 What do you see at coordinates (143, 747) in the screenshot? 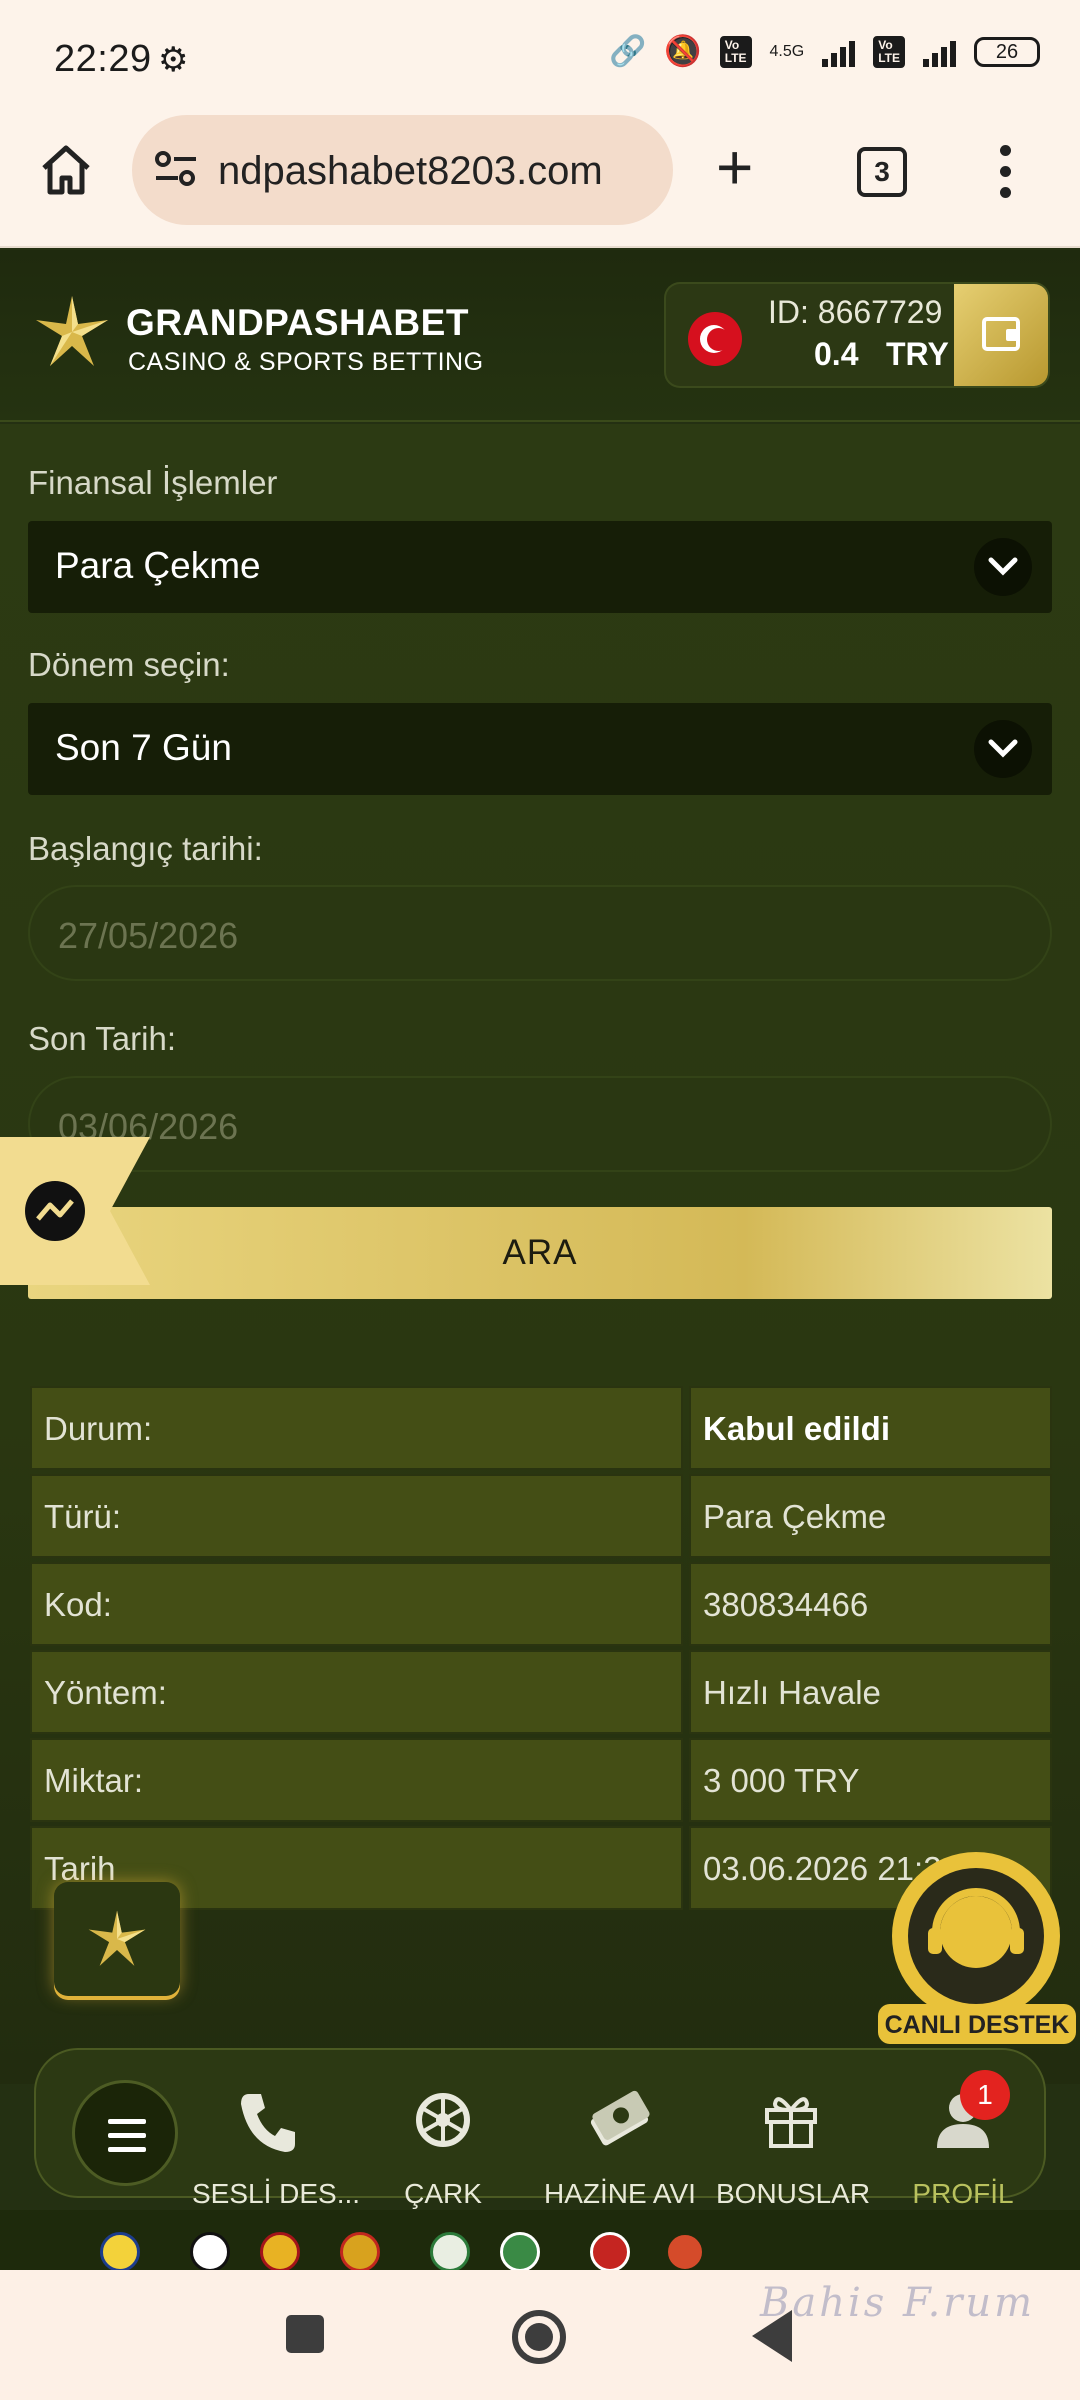
I see `period-value: Son 7 Gün` at bounding box center [143, 747].